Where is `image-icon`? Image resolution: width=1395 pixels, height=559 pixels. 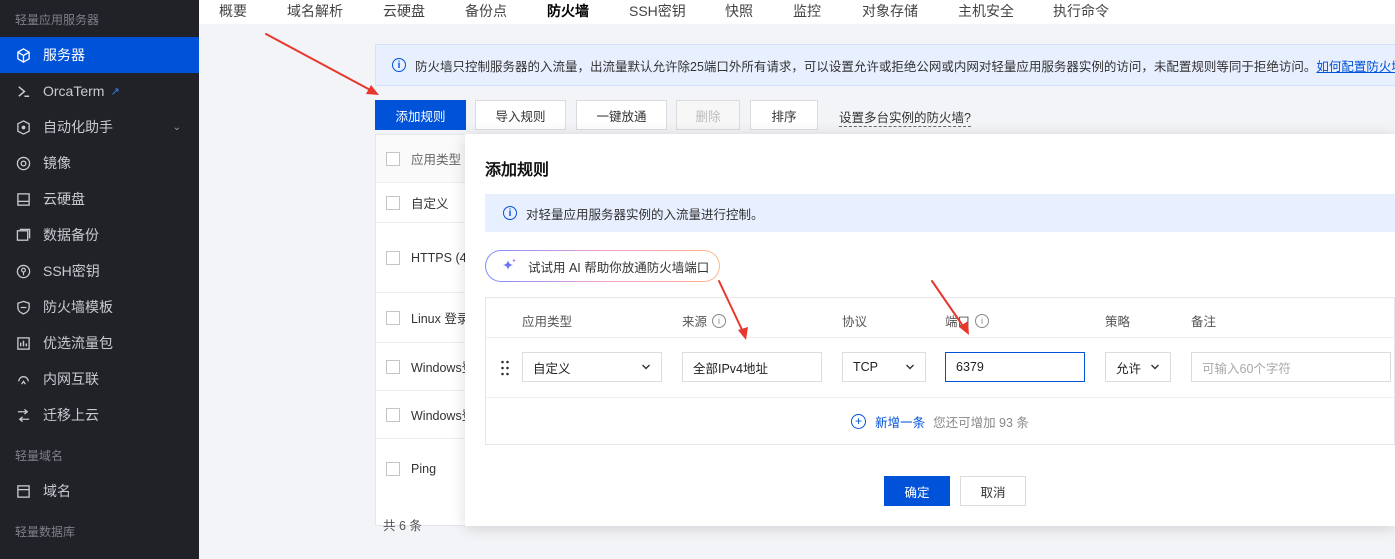
image-icon is located at coordinates (23, 163).